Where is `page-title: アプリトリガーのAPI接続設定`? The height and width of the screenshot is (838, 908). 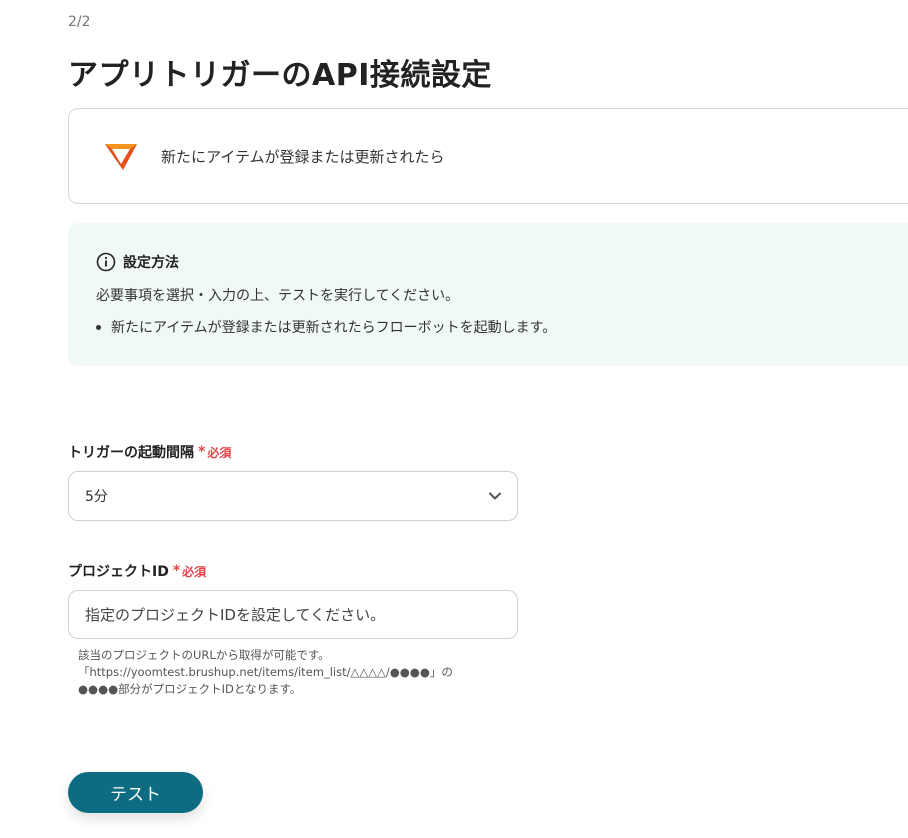 page-title: アプリトリガーのAPI接続設定 is located at coordinates (280, 75).